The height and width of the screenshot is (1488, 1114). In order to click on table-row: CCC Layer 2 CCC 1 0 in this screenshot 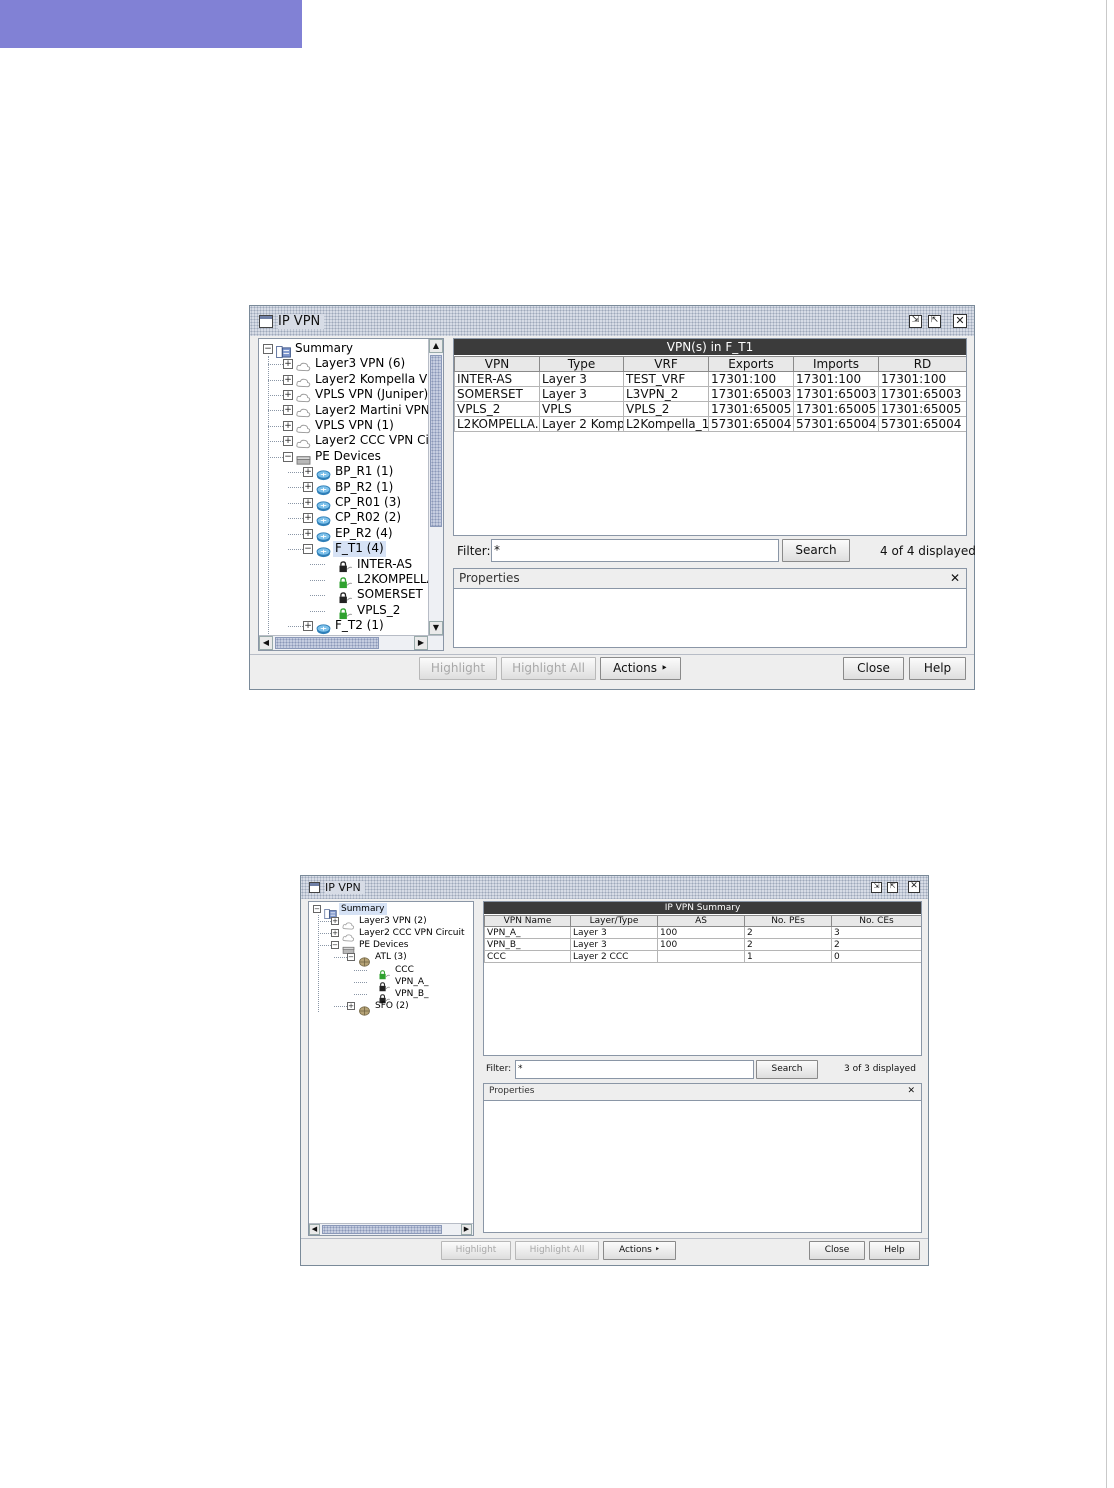, I will do `click(702, 956)`.